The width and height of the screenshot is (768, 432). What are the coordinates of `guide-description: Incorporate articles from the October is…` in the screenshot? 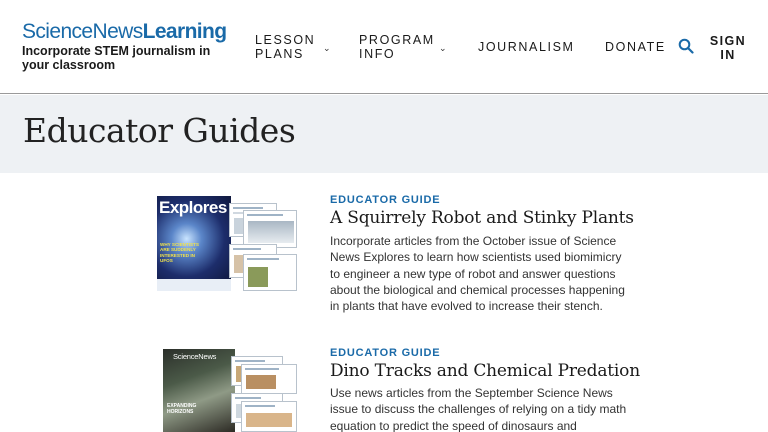 It's located at (477, 274).